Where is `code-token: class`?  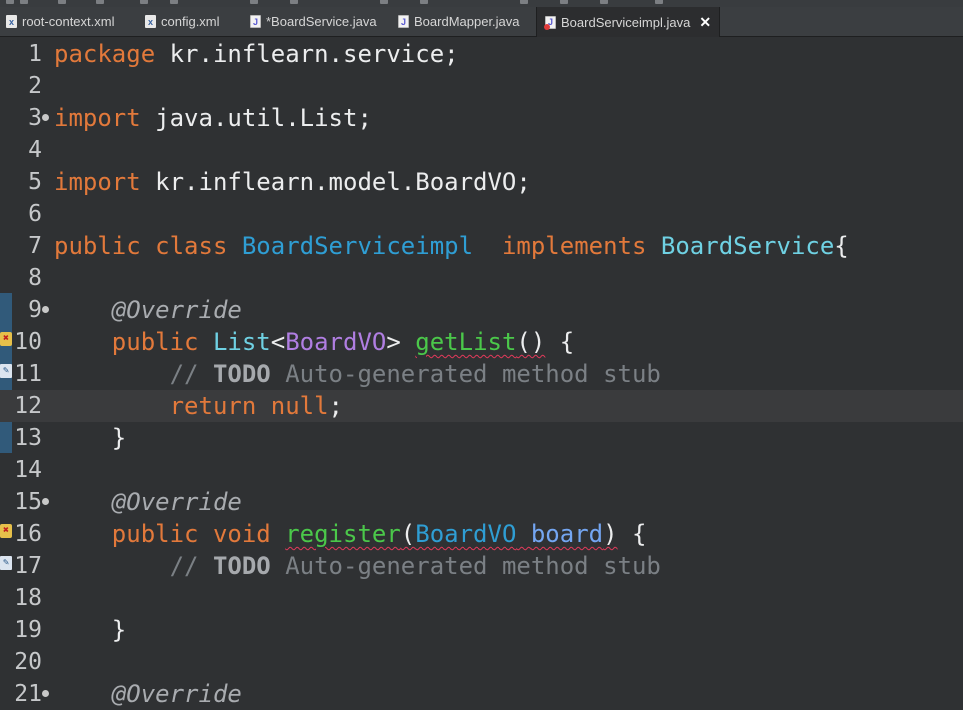
code-token: class is located at coordinates (191, 246).